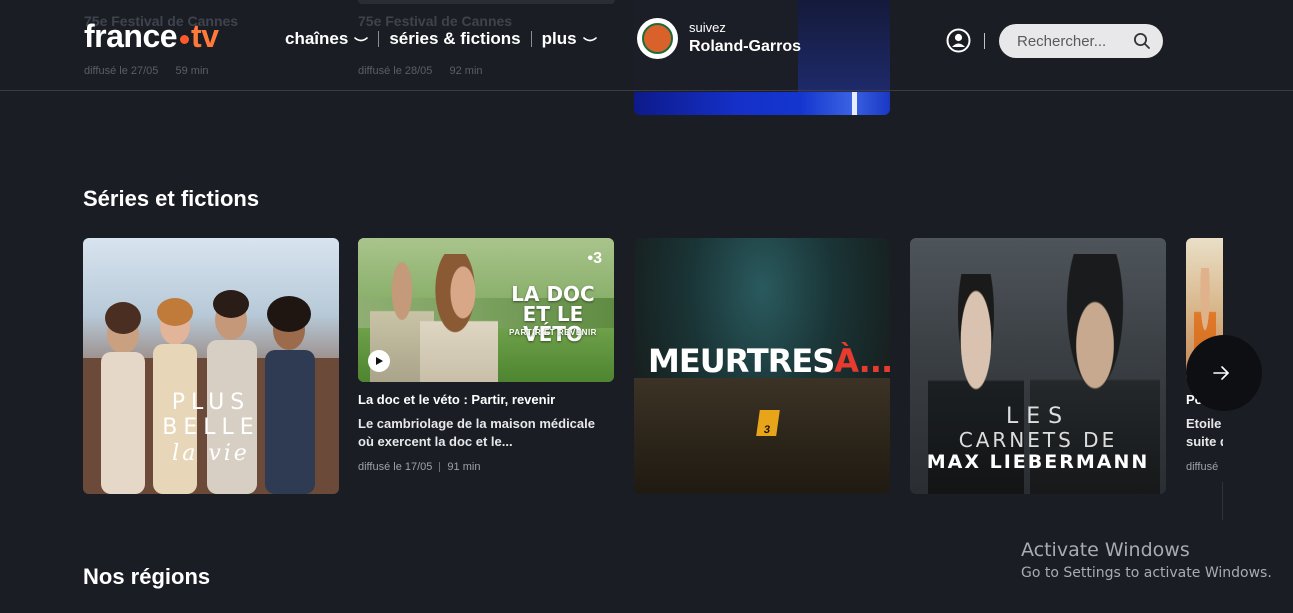 The width and height of the screenshot is (1293, 613). I want to click on program-meta-row: diffusé le 17/05 91 min, so click(486, 467).